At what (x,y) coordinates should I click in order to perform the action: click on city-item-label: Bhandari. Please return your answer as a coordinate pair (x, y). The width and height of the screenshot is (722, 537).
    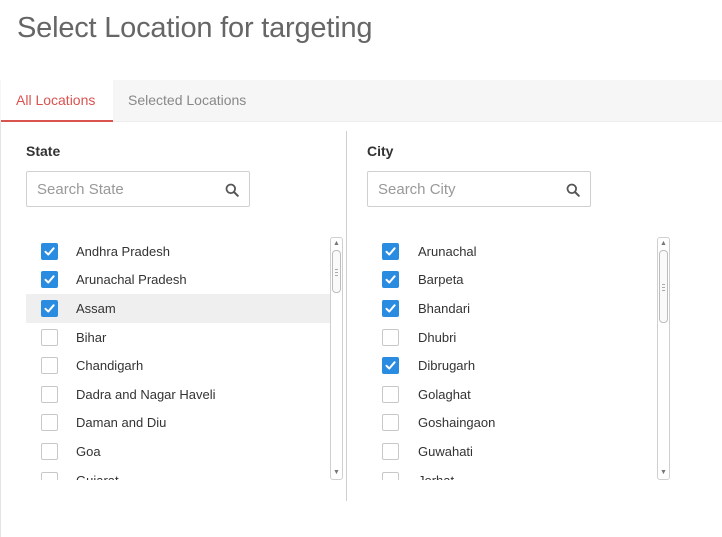
    Looking at the image, I should click on (444, 308).